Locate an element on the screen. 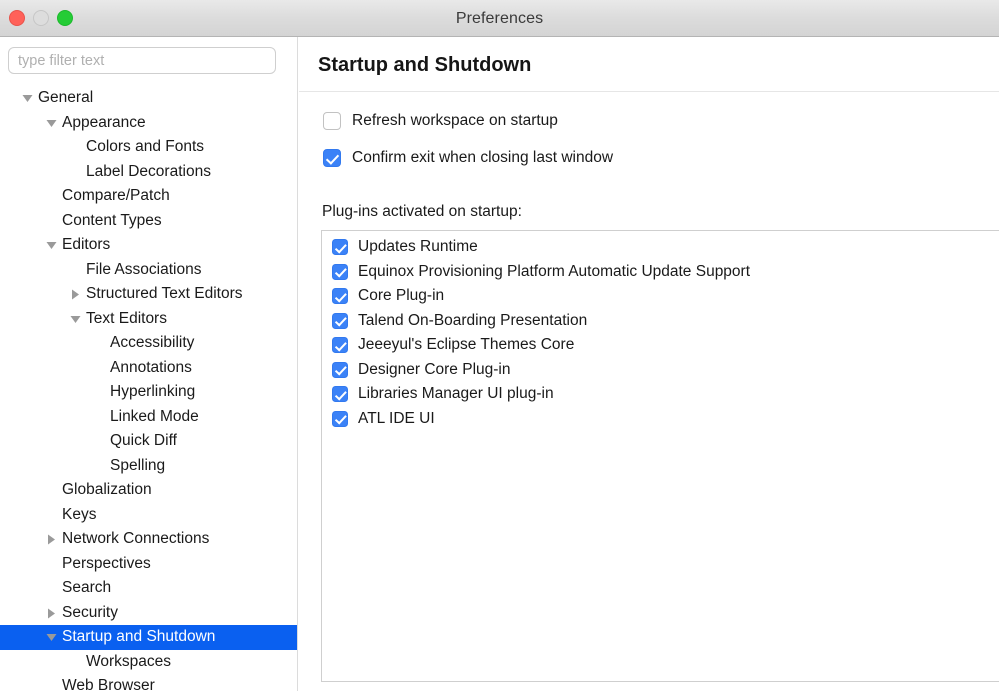 The image size is (999, 691). plugin-label: Talend On-Boarding Presentation is located at coordinates (473, 320).